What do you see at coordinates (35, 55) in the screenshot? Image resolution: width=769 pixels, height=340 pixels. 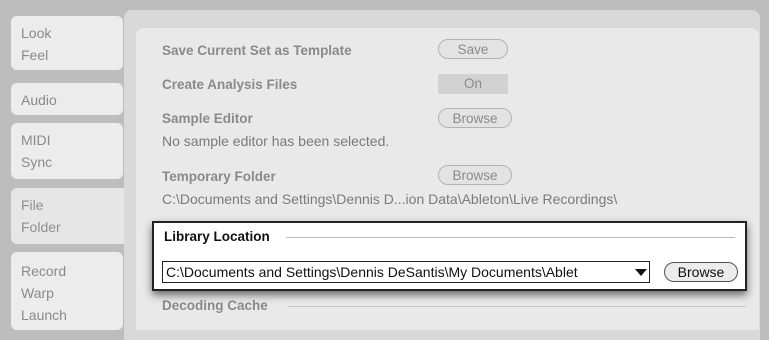 I see `tab-label: Feel` at bounding box center [35, 55].